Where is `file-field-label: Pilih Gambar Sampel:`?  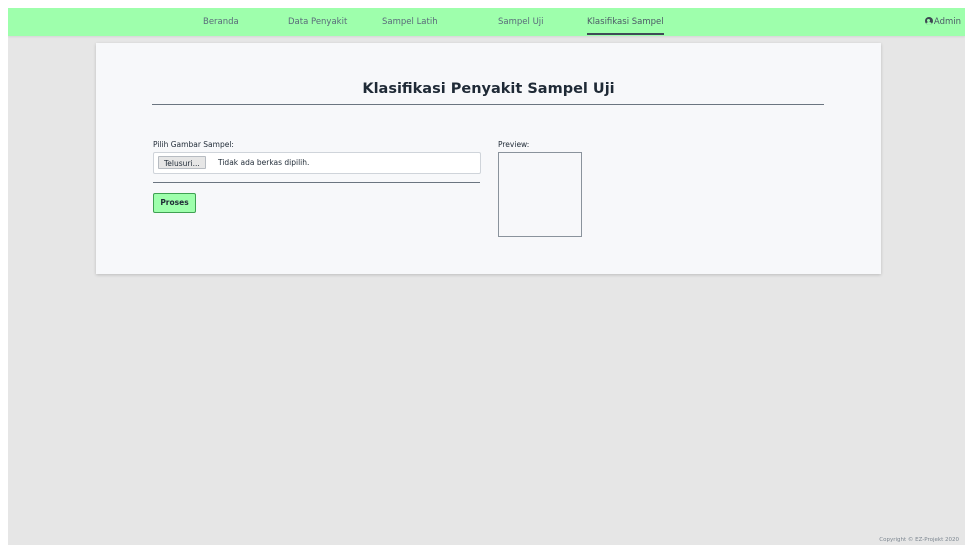
file-field-label: Pilih Gambar Sampel: is located at coordinates (193, 144).